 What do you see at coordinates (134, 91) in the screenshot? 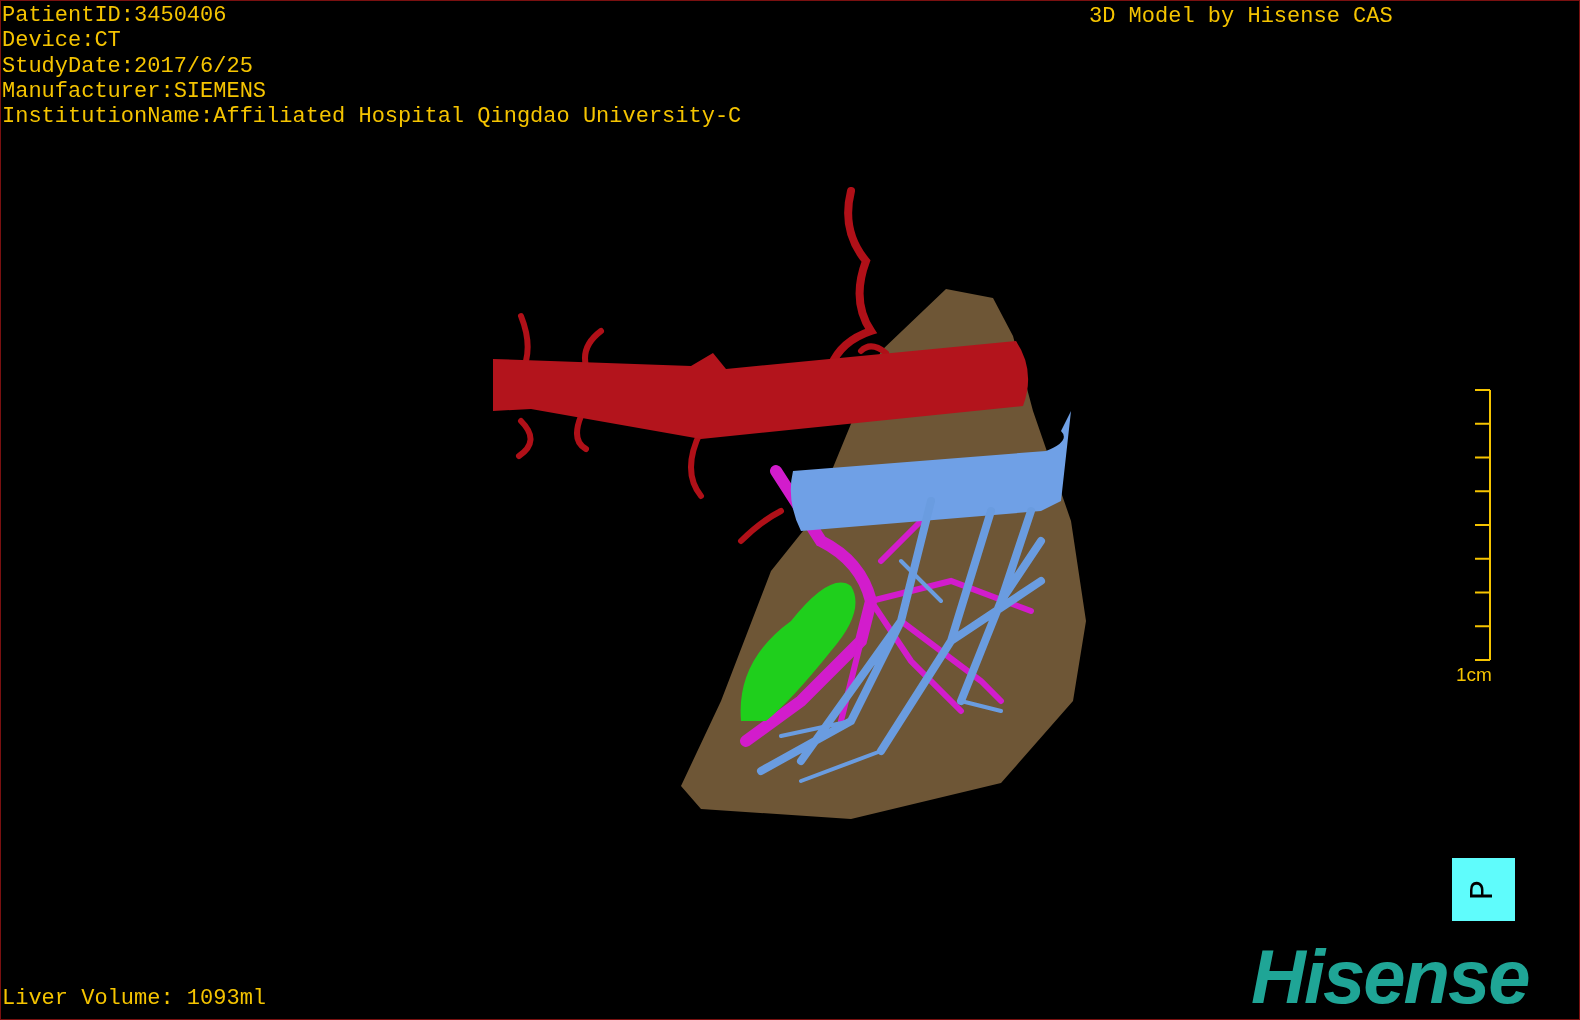
I see `info-line: Manufacturer:SIEMENS` at bounding box center [134, 91].